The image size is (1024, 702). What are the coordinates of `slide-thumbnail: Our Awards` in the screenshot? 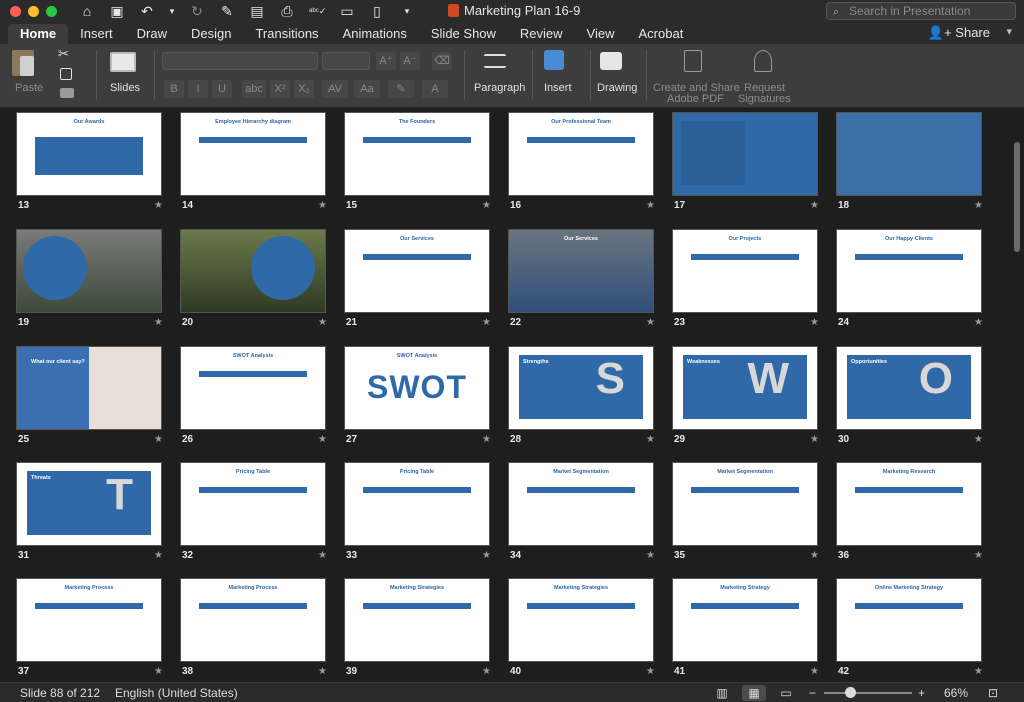 It's located at (89, 154).